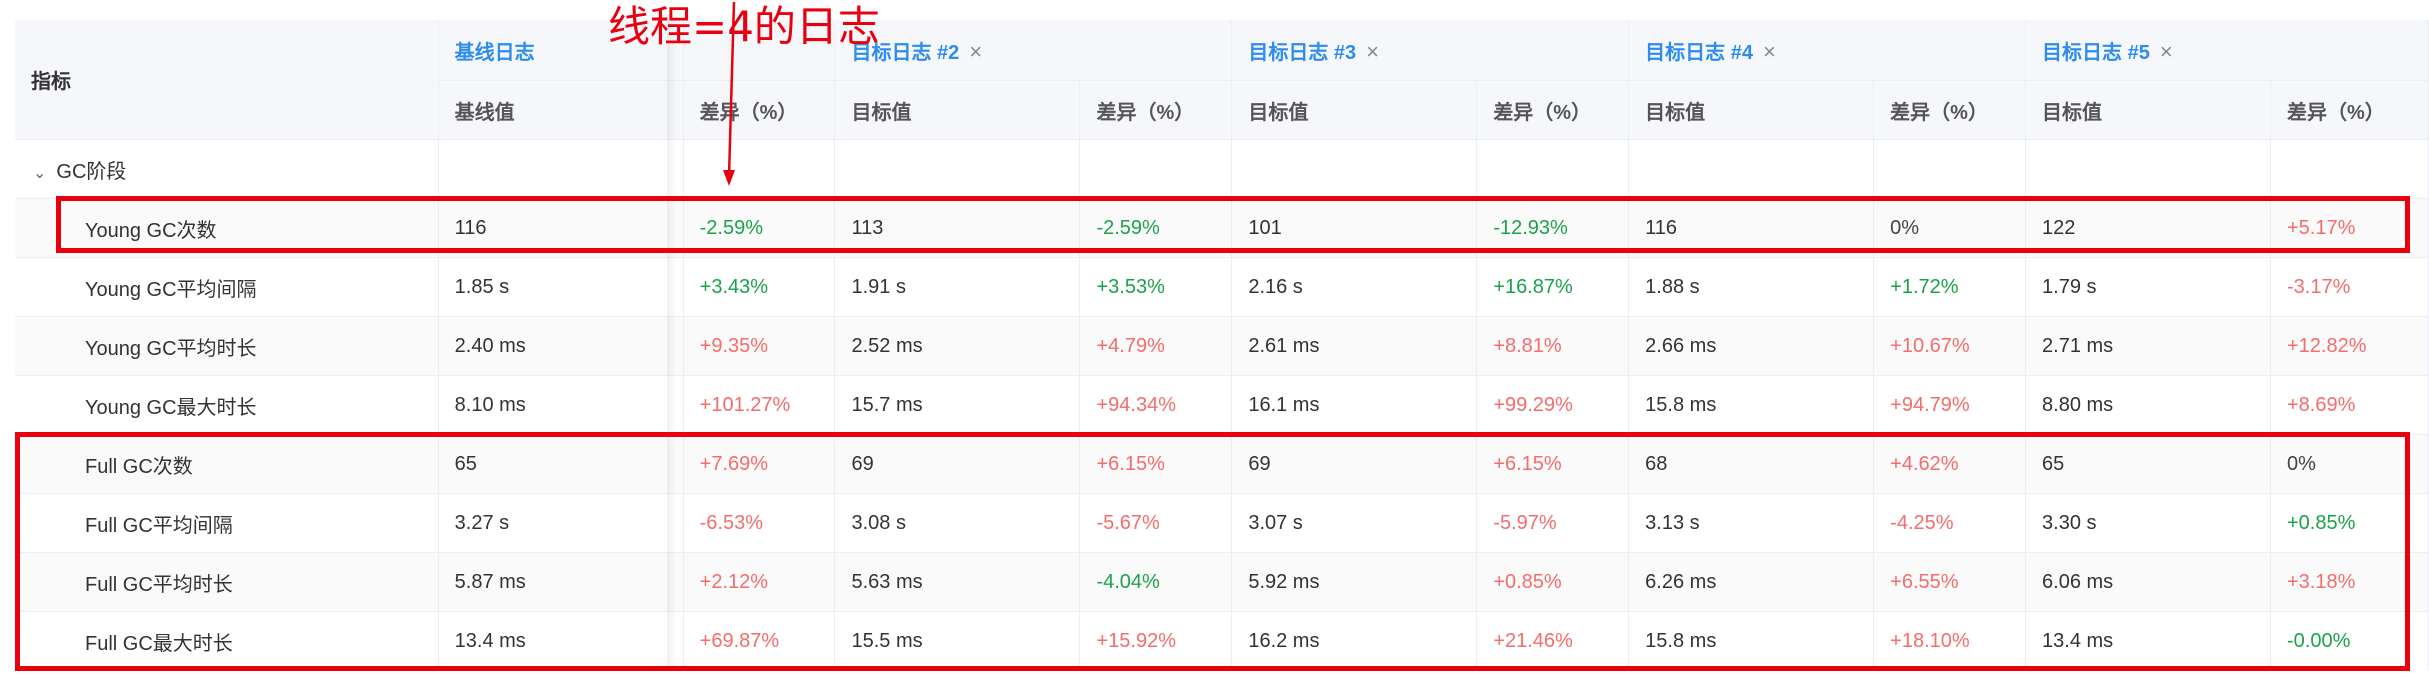  I want to click on target-log-link-3: 目标日志 #3, so click(1302, 53).